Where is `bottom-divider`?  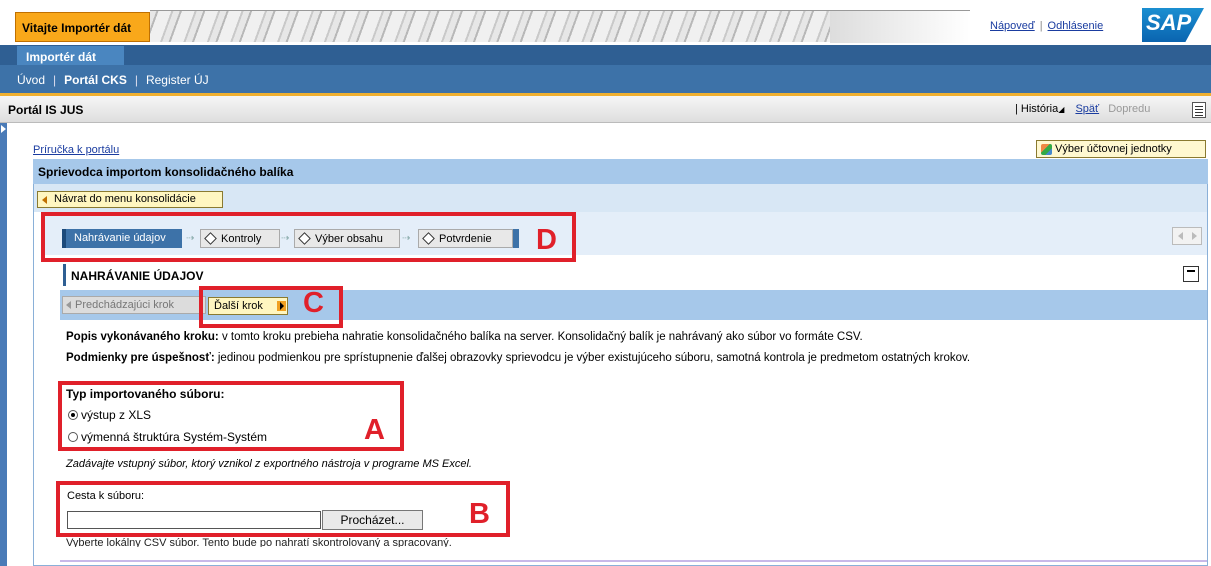
bottom-divider is located at coordinates (633, 561).